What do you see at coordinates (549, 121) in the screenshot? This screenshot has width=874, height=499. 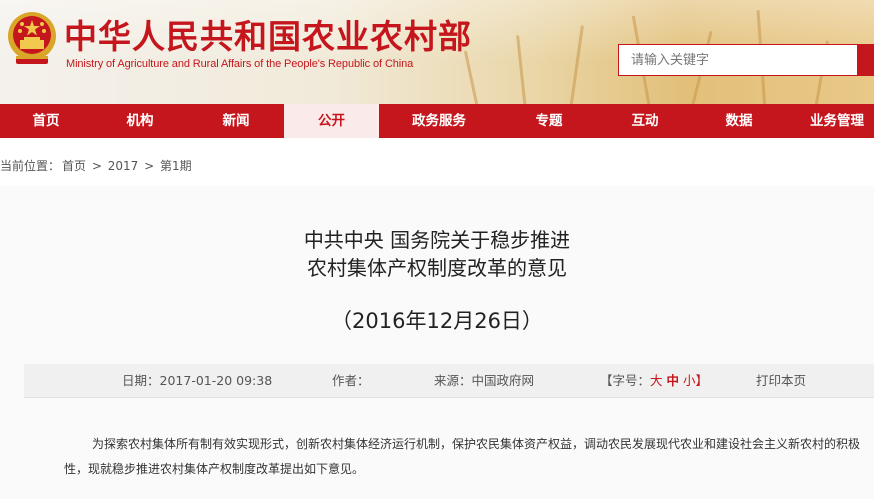 I see `nav-item-topics: 专题` at bounding box center [549, 121].